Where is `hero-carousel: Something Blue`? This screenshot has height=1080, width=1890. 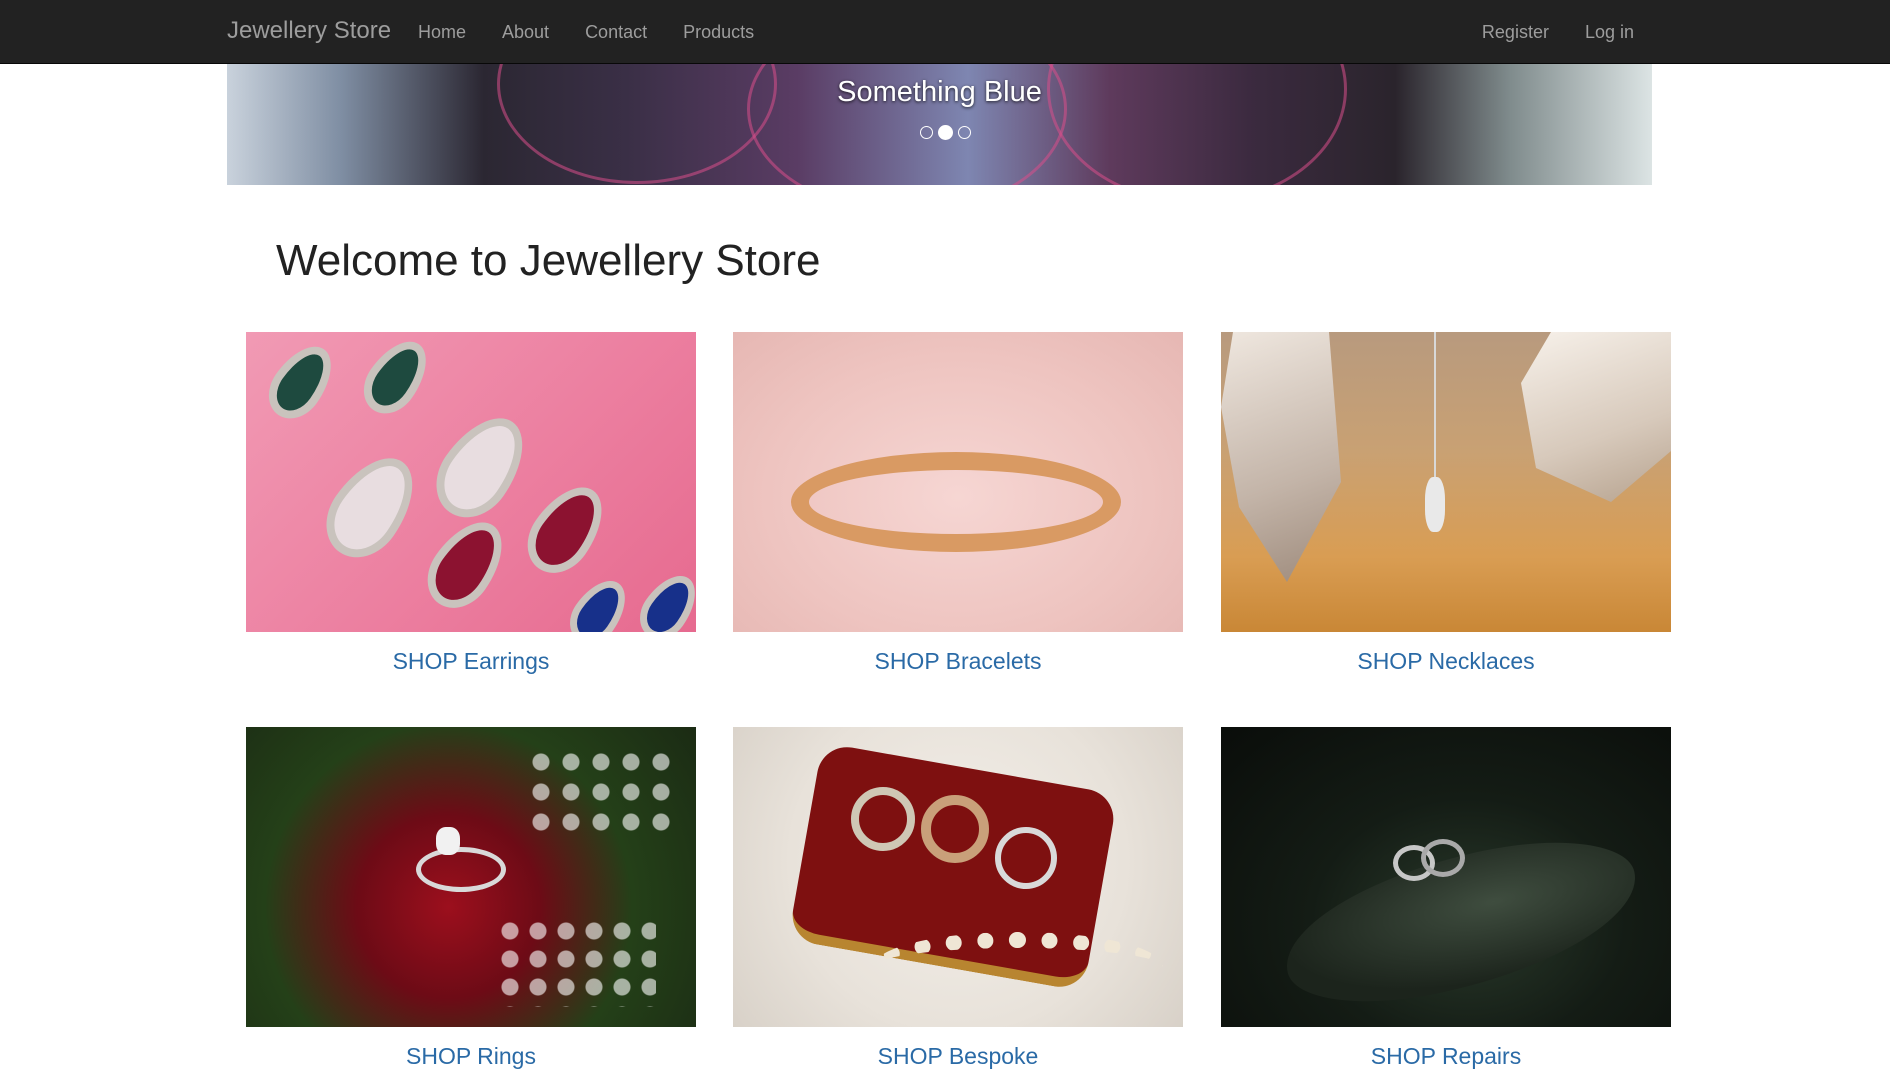
hero-carousel: Something Blue is located at coordinates (939, 124).